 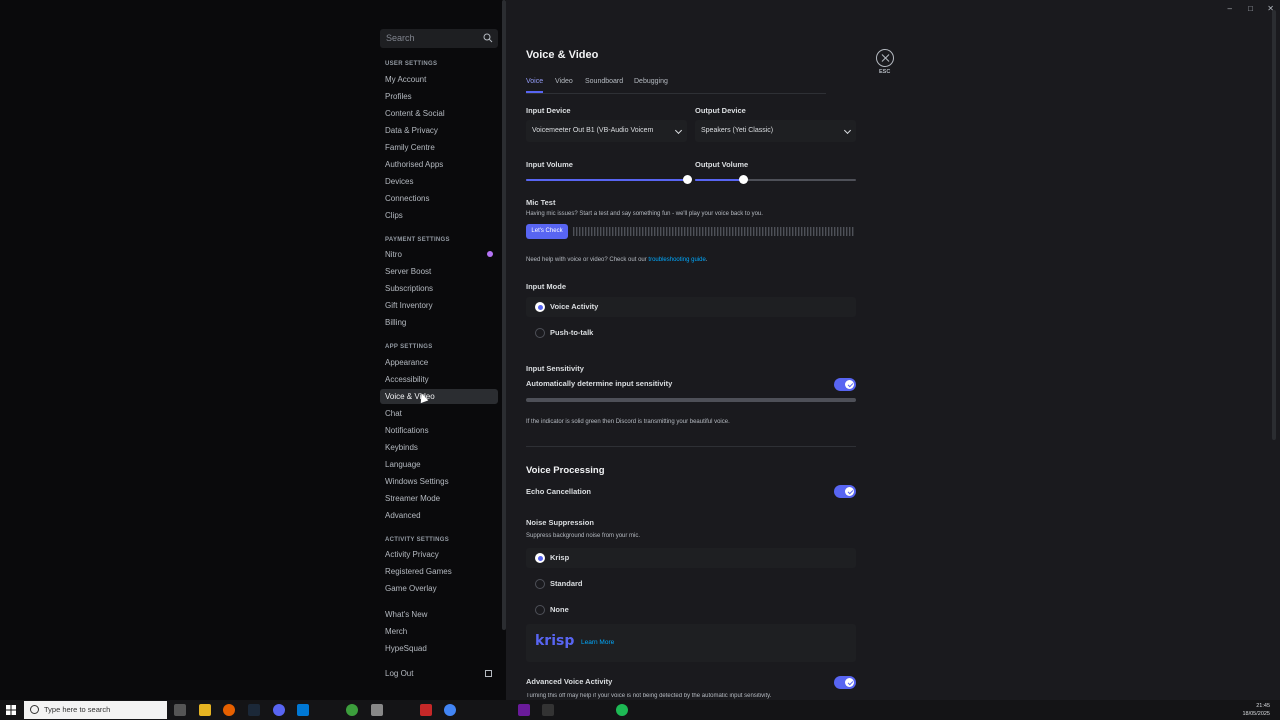 What do you see at coordinates (439, 38) in the screenshot?
I see `sidebar-search-input: Search` at bounding box center [439, 38].